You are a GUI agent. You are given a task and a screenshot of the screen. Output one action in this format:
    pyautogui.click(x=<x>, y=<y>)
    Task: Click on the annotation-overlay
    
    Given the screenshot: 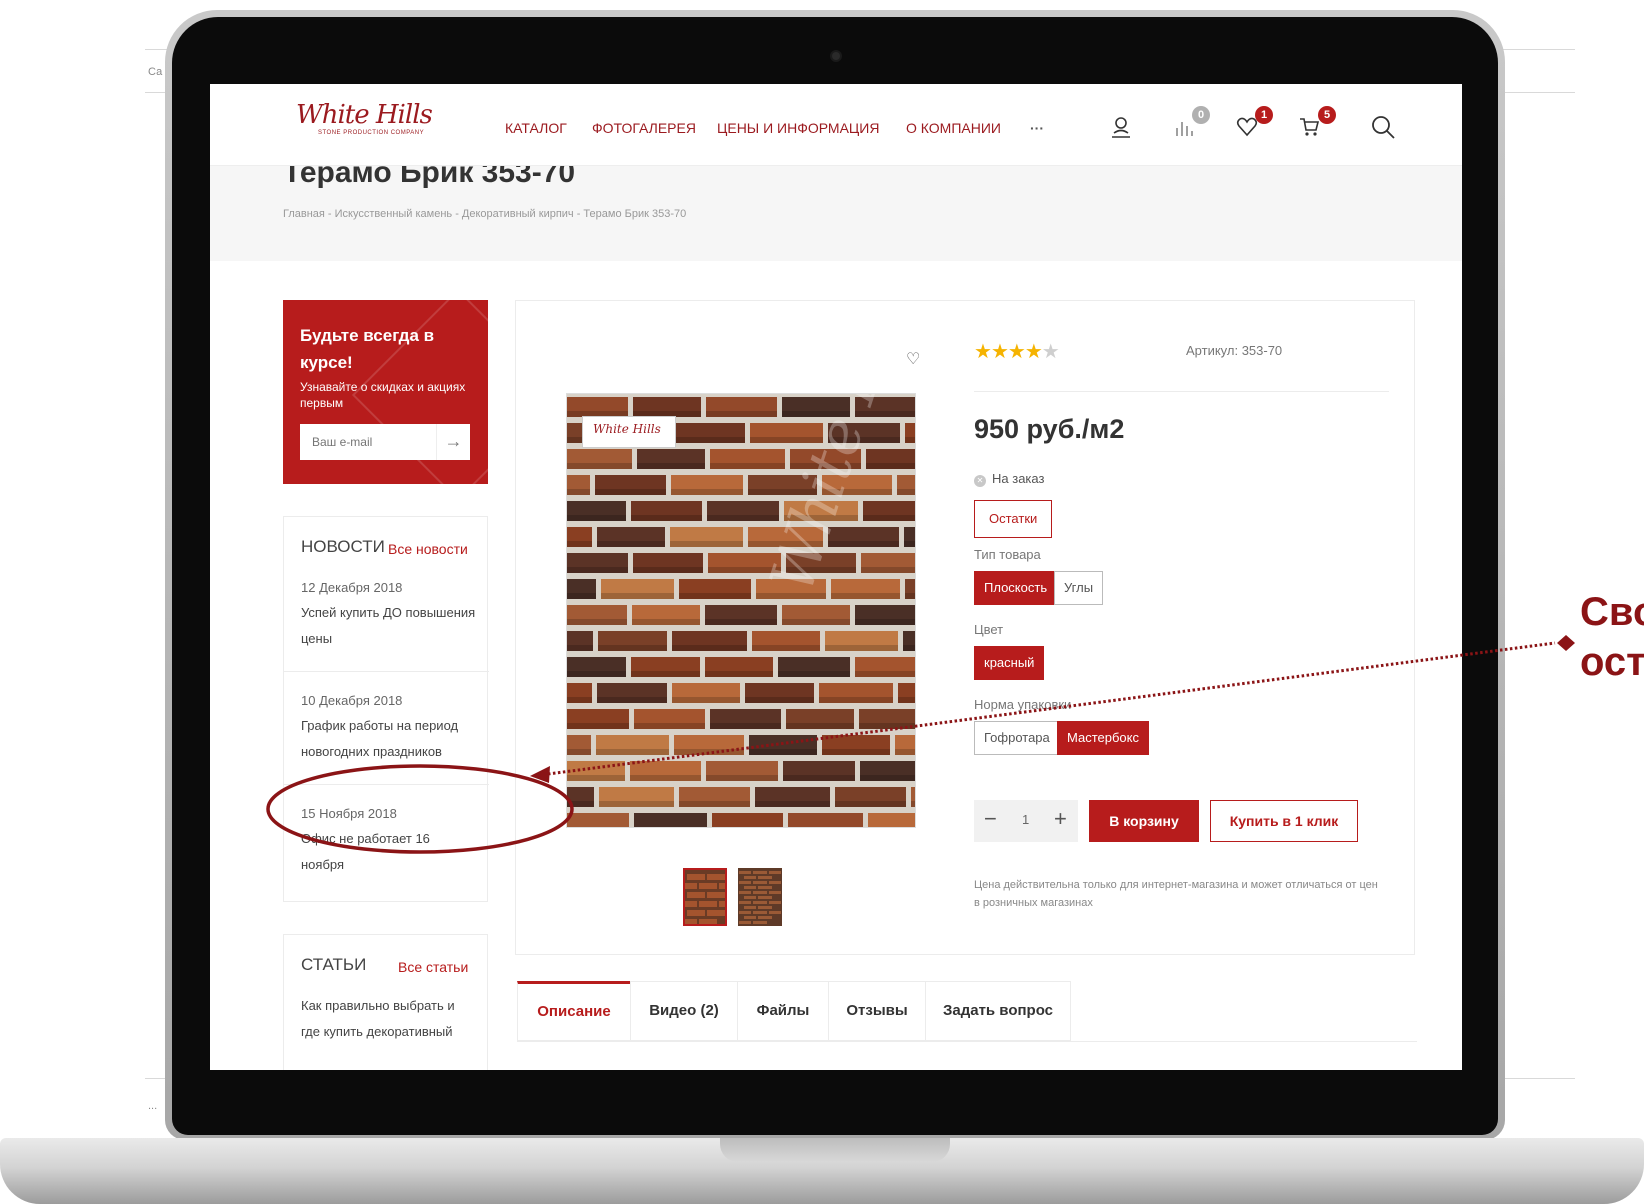 What is the action you would take?
    pyautogui.click(x=920, y=744)
    